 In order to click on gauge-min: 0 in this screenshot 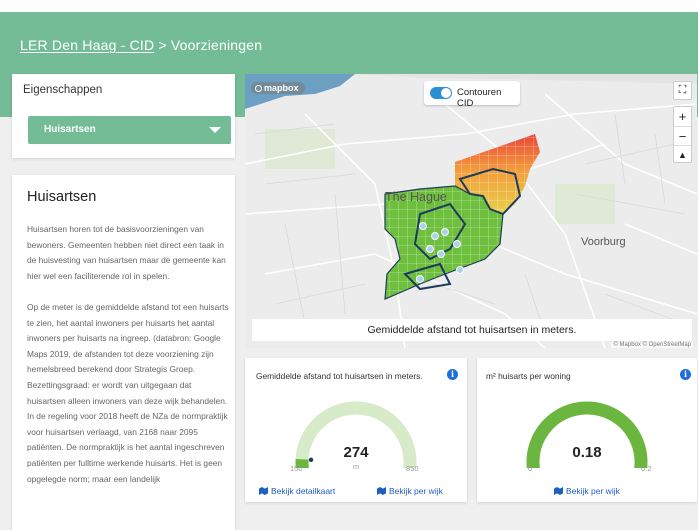, I will do `click(530, 468)`.